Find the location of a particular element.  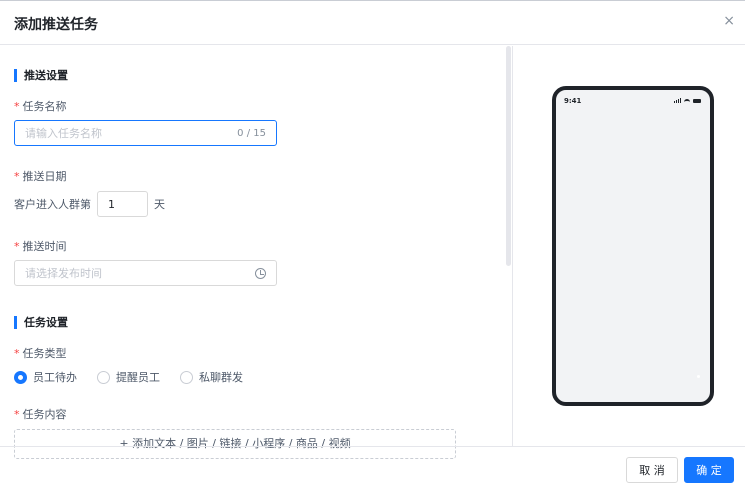

push-time-picker: 请选择发布时间 is located at coordinates (145, 273).